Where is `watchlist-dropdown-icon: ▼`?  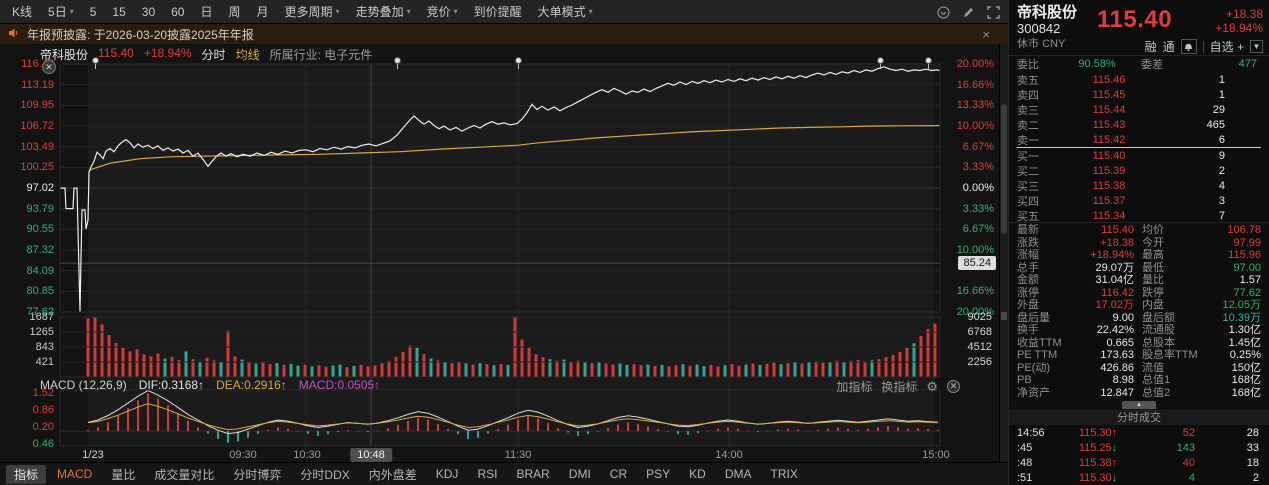 watchlist-dropdown-icon: ▼ is located at coordinates (1256, 46).